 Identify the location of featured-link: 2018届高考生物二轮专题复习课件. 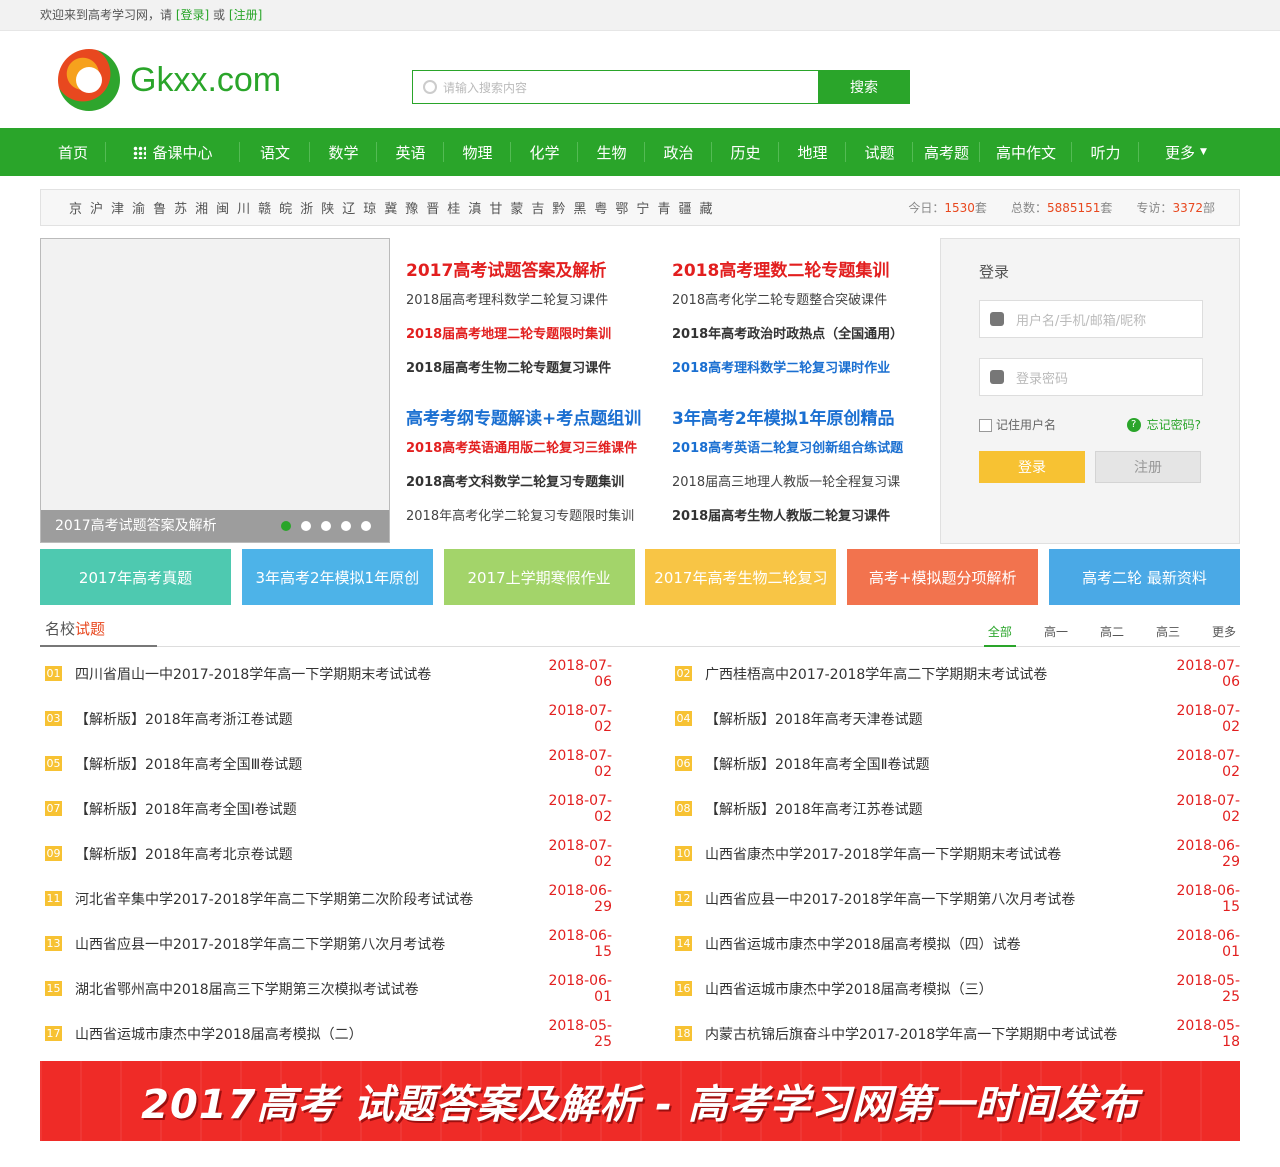
(534, 375).